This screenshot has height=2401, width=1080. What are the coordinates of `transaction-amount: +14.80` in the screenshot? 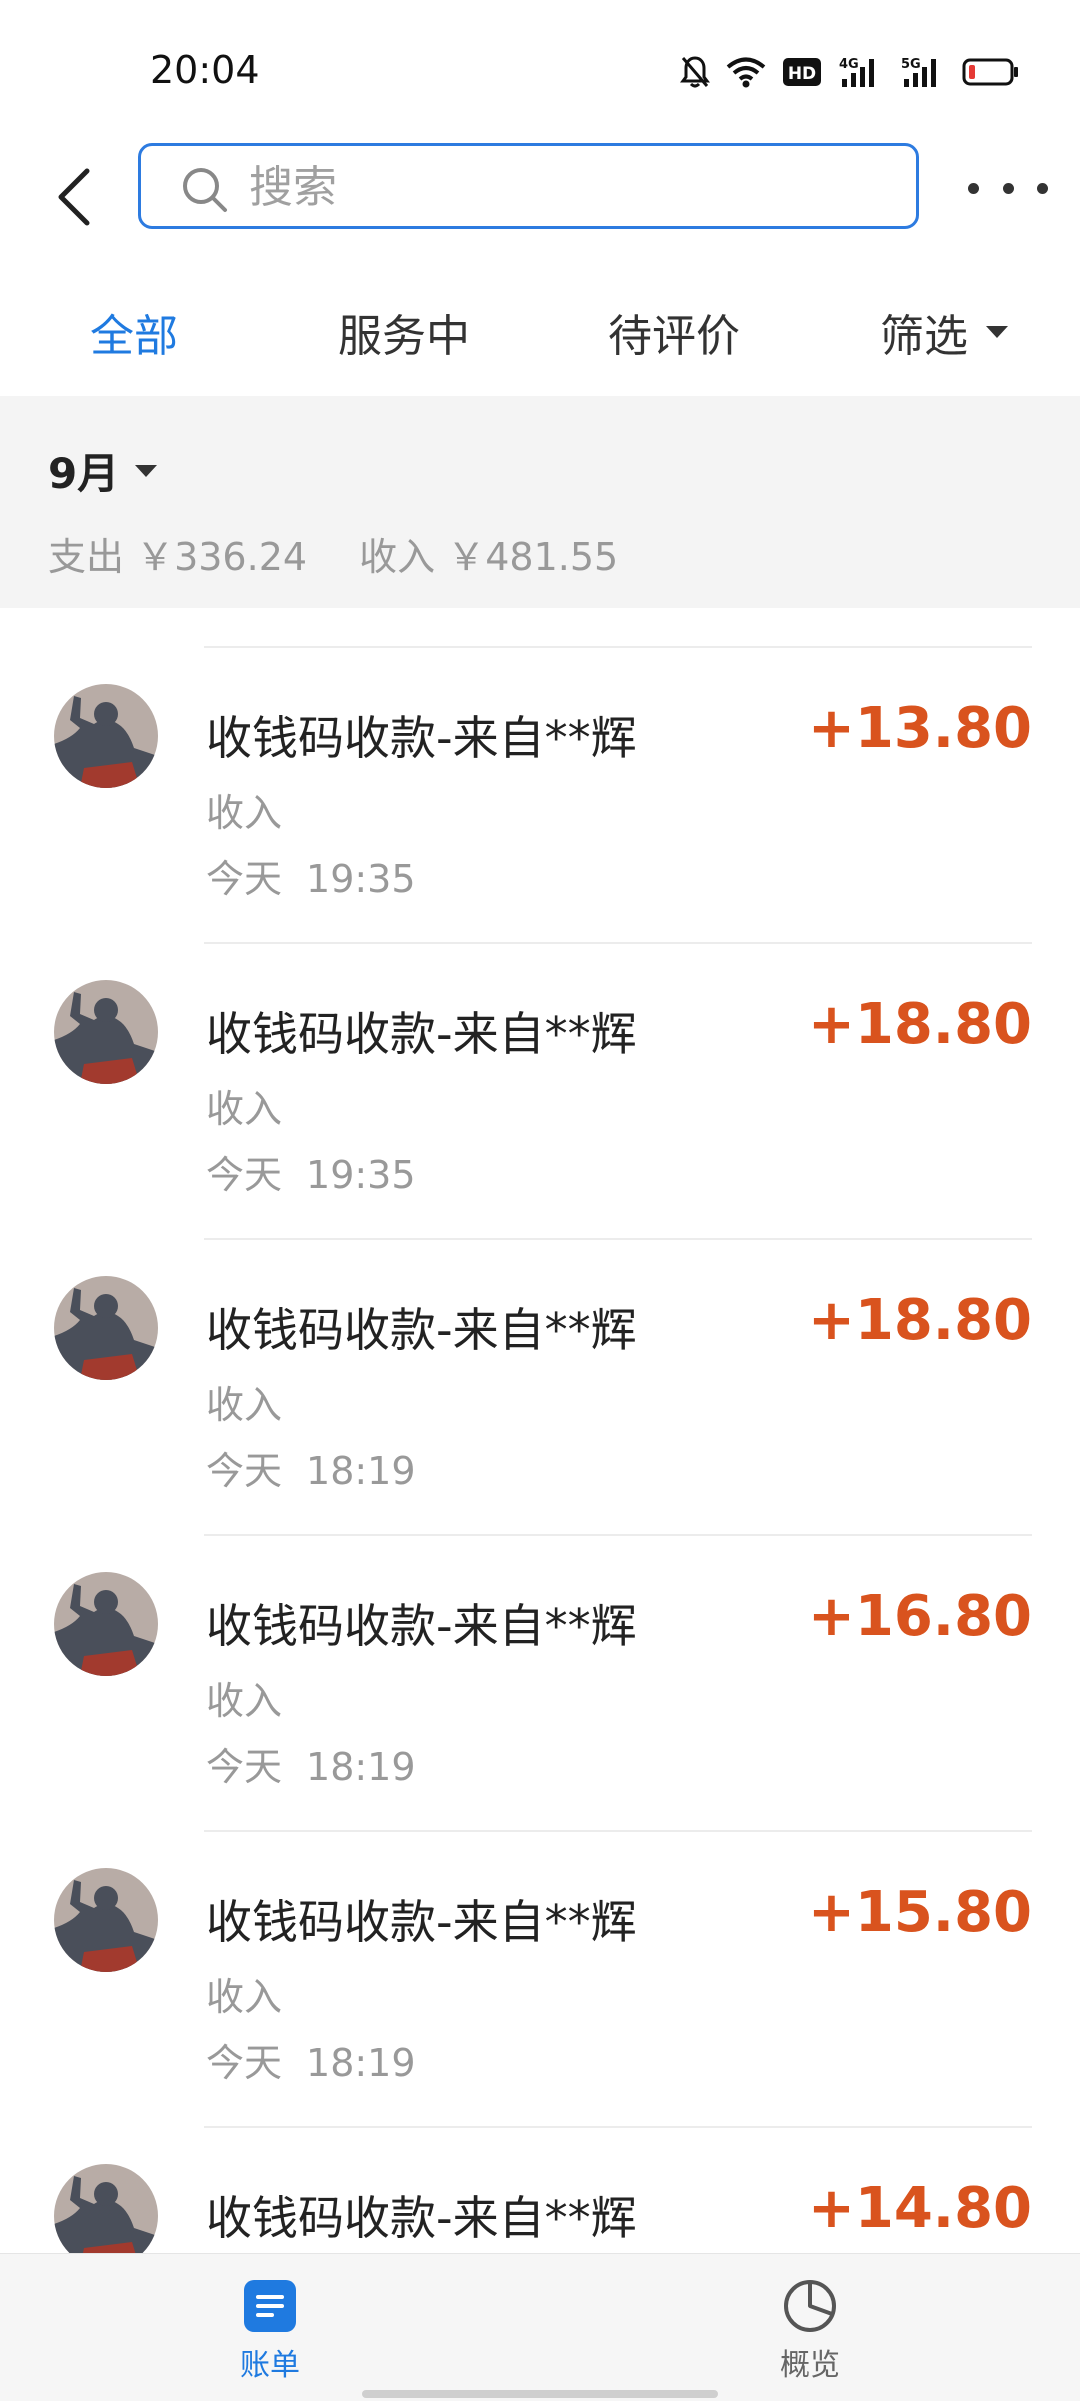 It's located at (919, 2208).